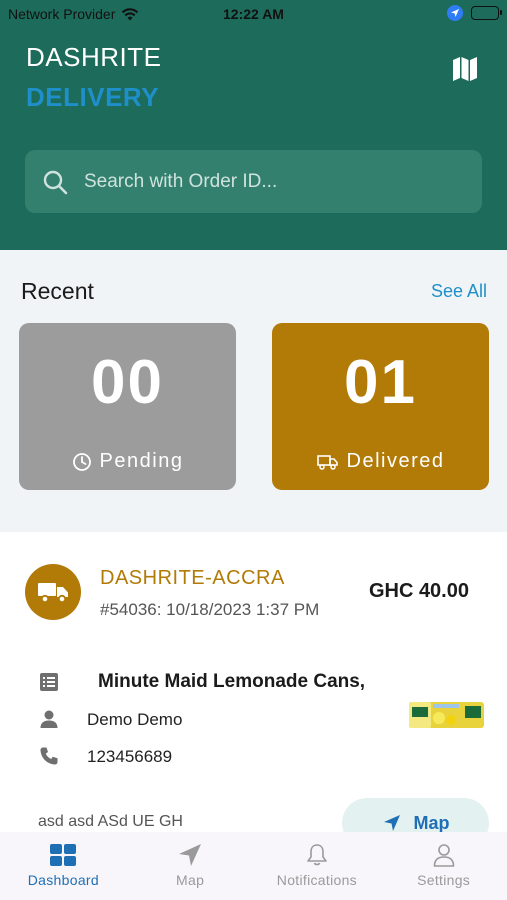 This screenshot has width=507, height=900. What do you see at coordinates (63, 855) in the screenshot?
I see `dashboard-icon` at bounding box center [63, 855].